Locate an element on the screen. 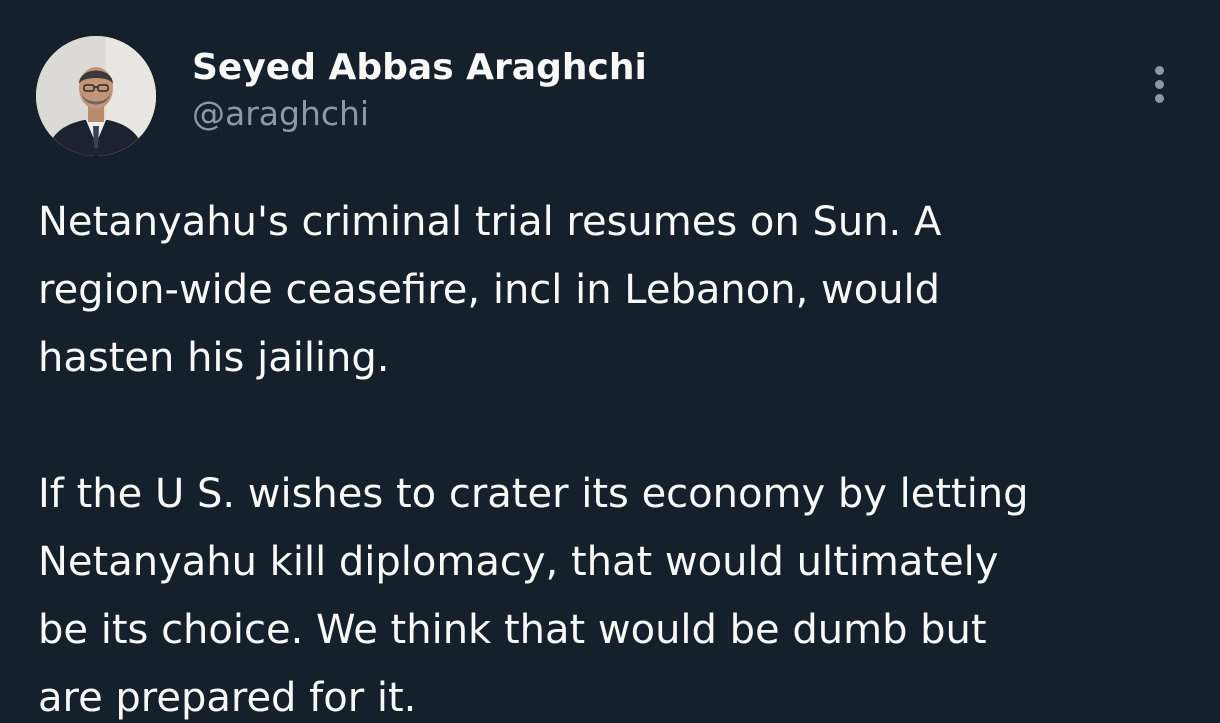 The image size is (1220, 723). profile-photo-icon is located at coordinates (96, 96).